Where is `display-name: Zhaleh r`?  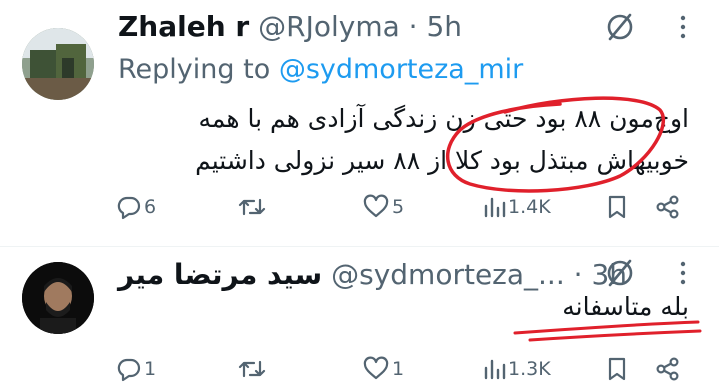
display-name: Zhaleh r is located at coordinates (183, 26).